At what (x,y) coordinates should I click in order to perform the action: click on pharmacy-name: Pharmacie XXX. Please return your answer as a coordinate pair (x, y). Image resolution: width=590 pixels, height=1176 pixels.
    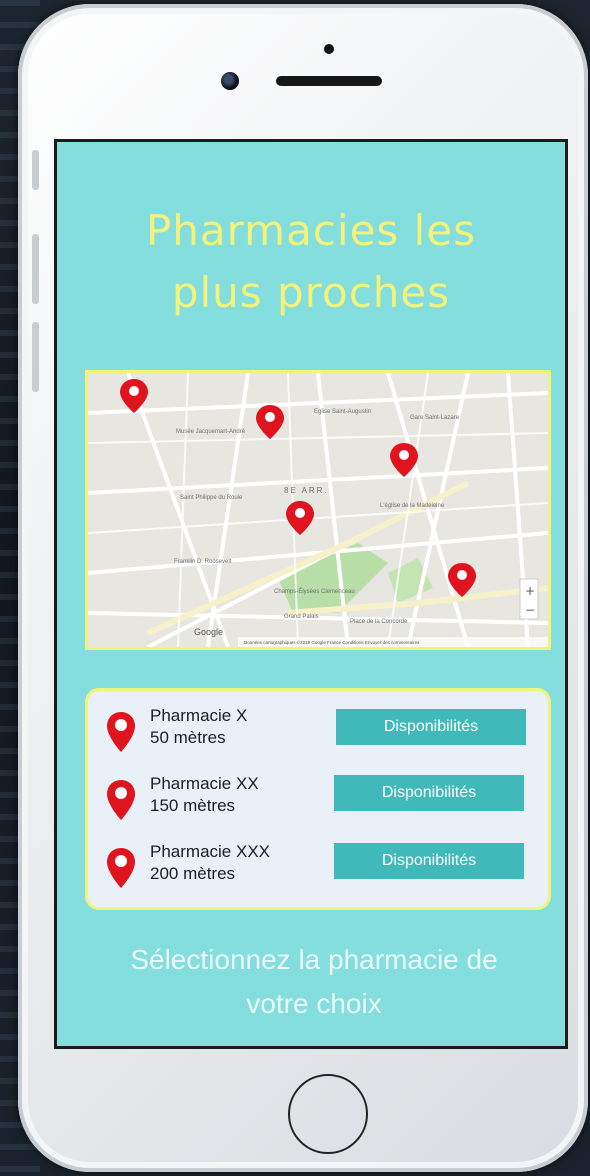
    Looking at the image, I should click on (210, 851).